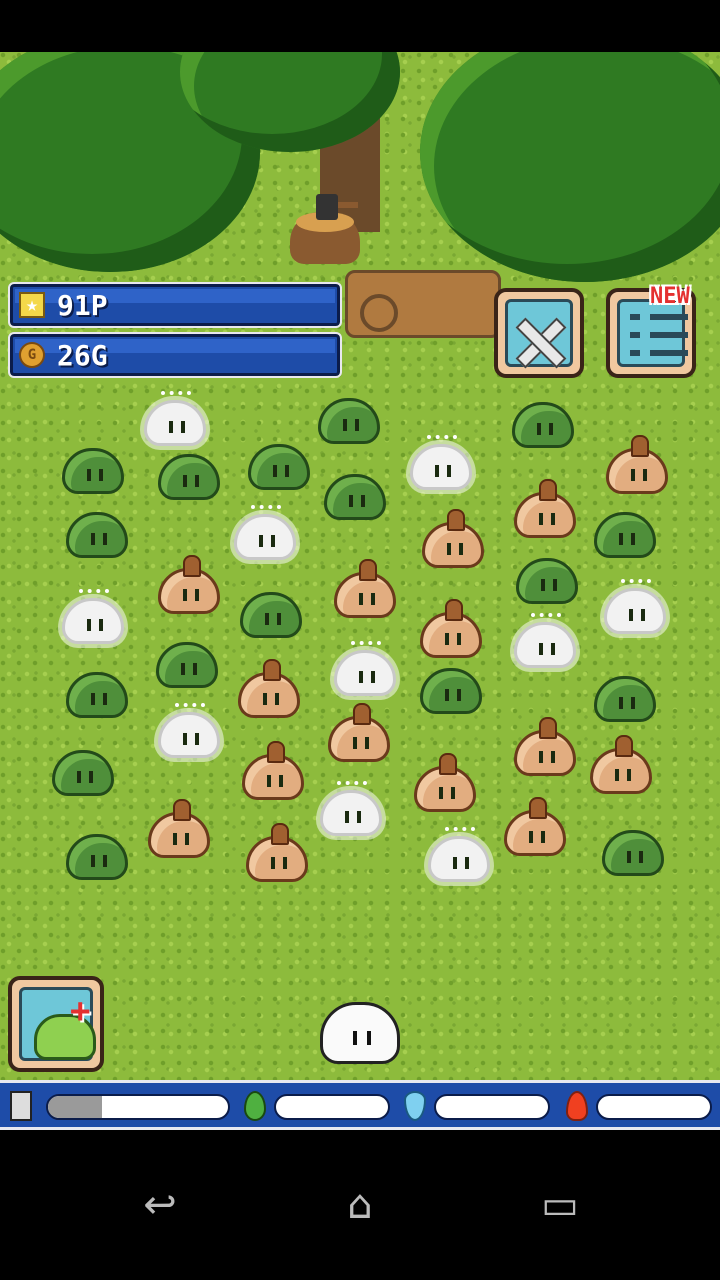  I want to click on axe-icon, so click(327, 207).